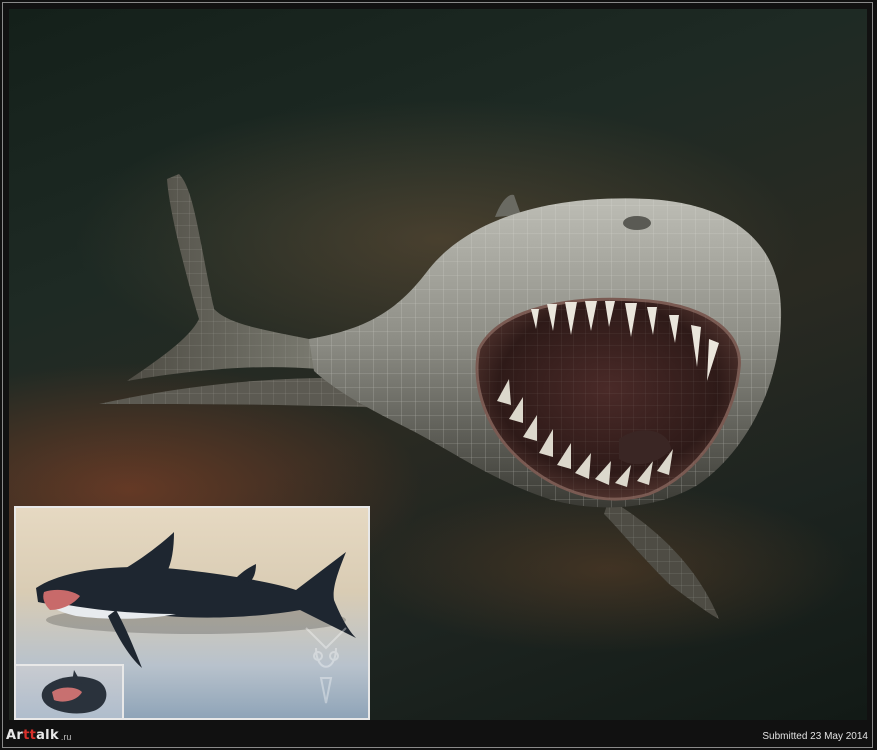 This screenshot has height=750, width=877. I want to click on arttalk-logo: Arttalk .ru, so click(38, 735).